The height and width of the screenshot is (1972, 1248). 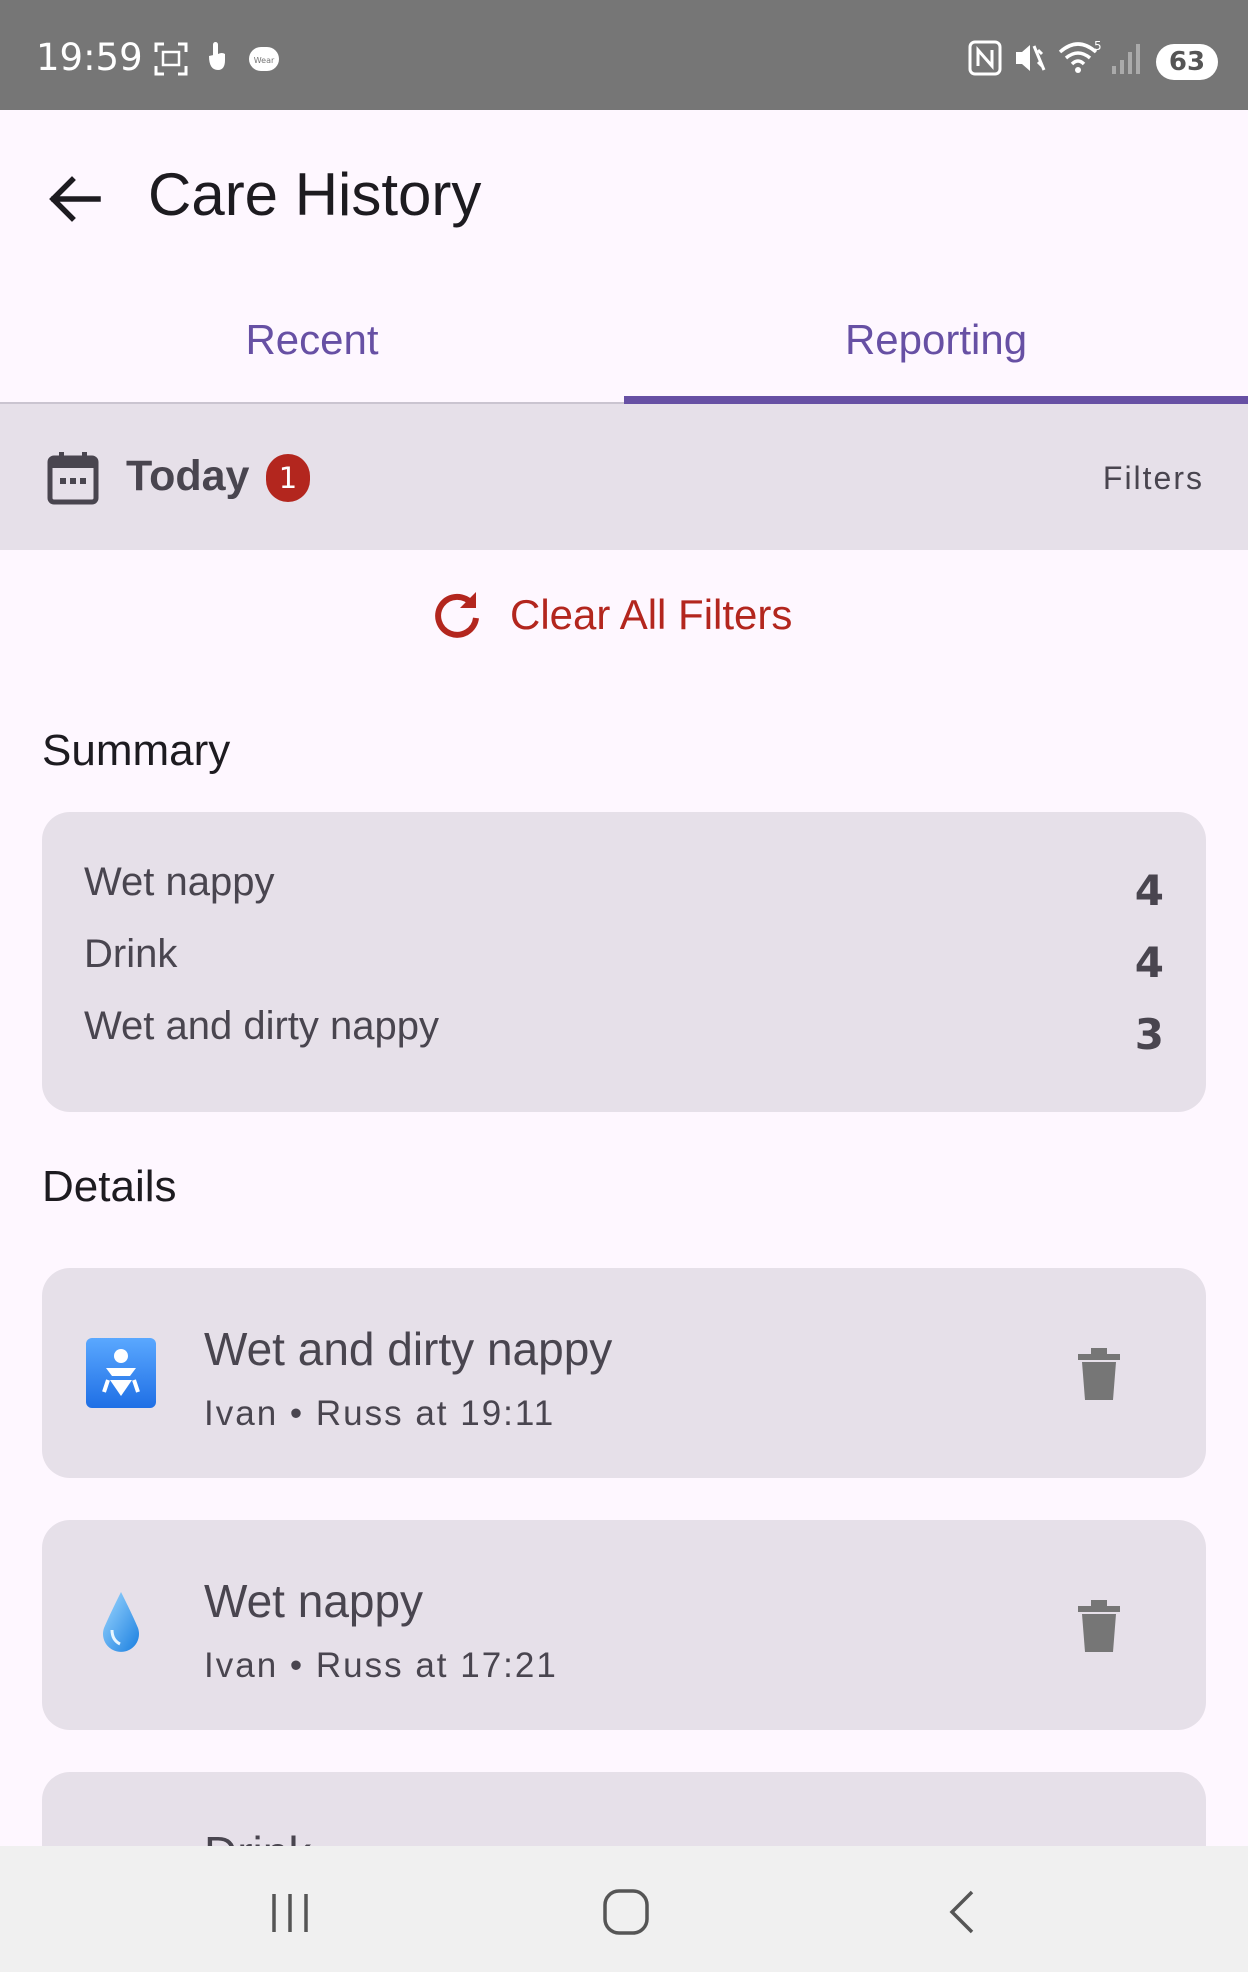 What do you see at coordinates (109, 1186) in the screenshot?
I see `details-heading: Details` at bounding box center [109, 1186].